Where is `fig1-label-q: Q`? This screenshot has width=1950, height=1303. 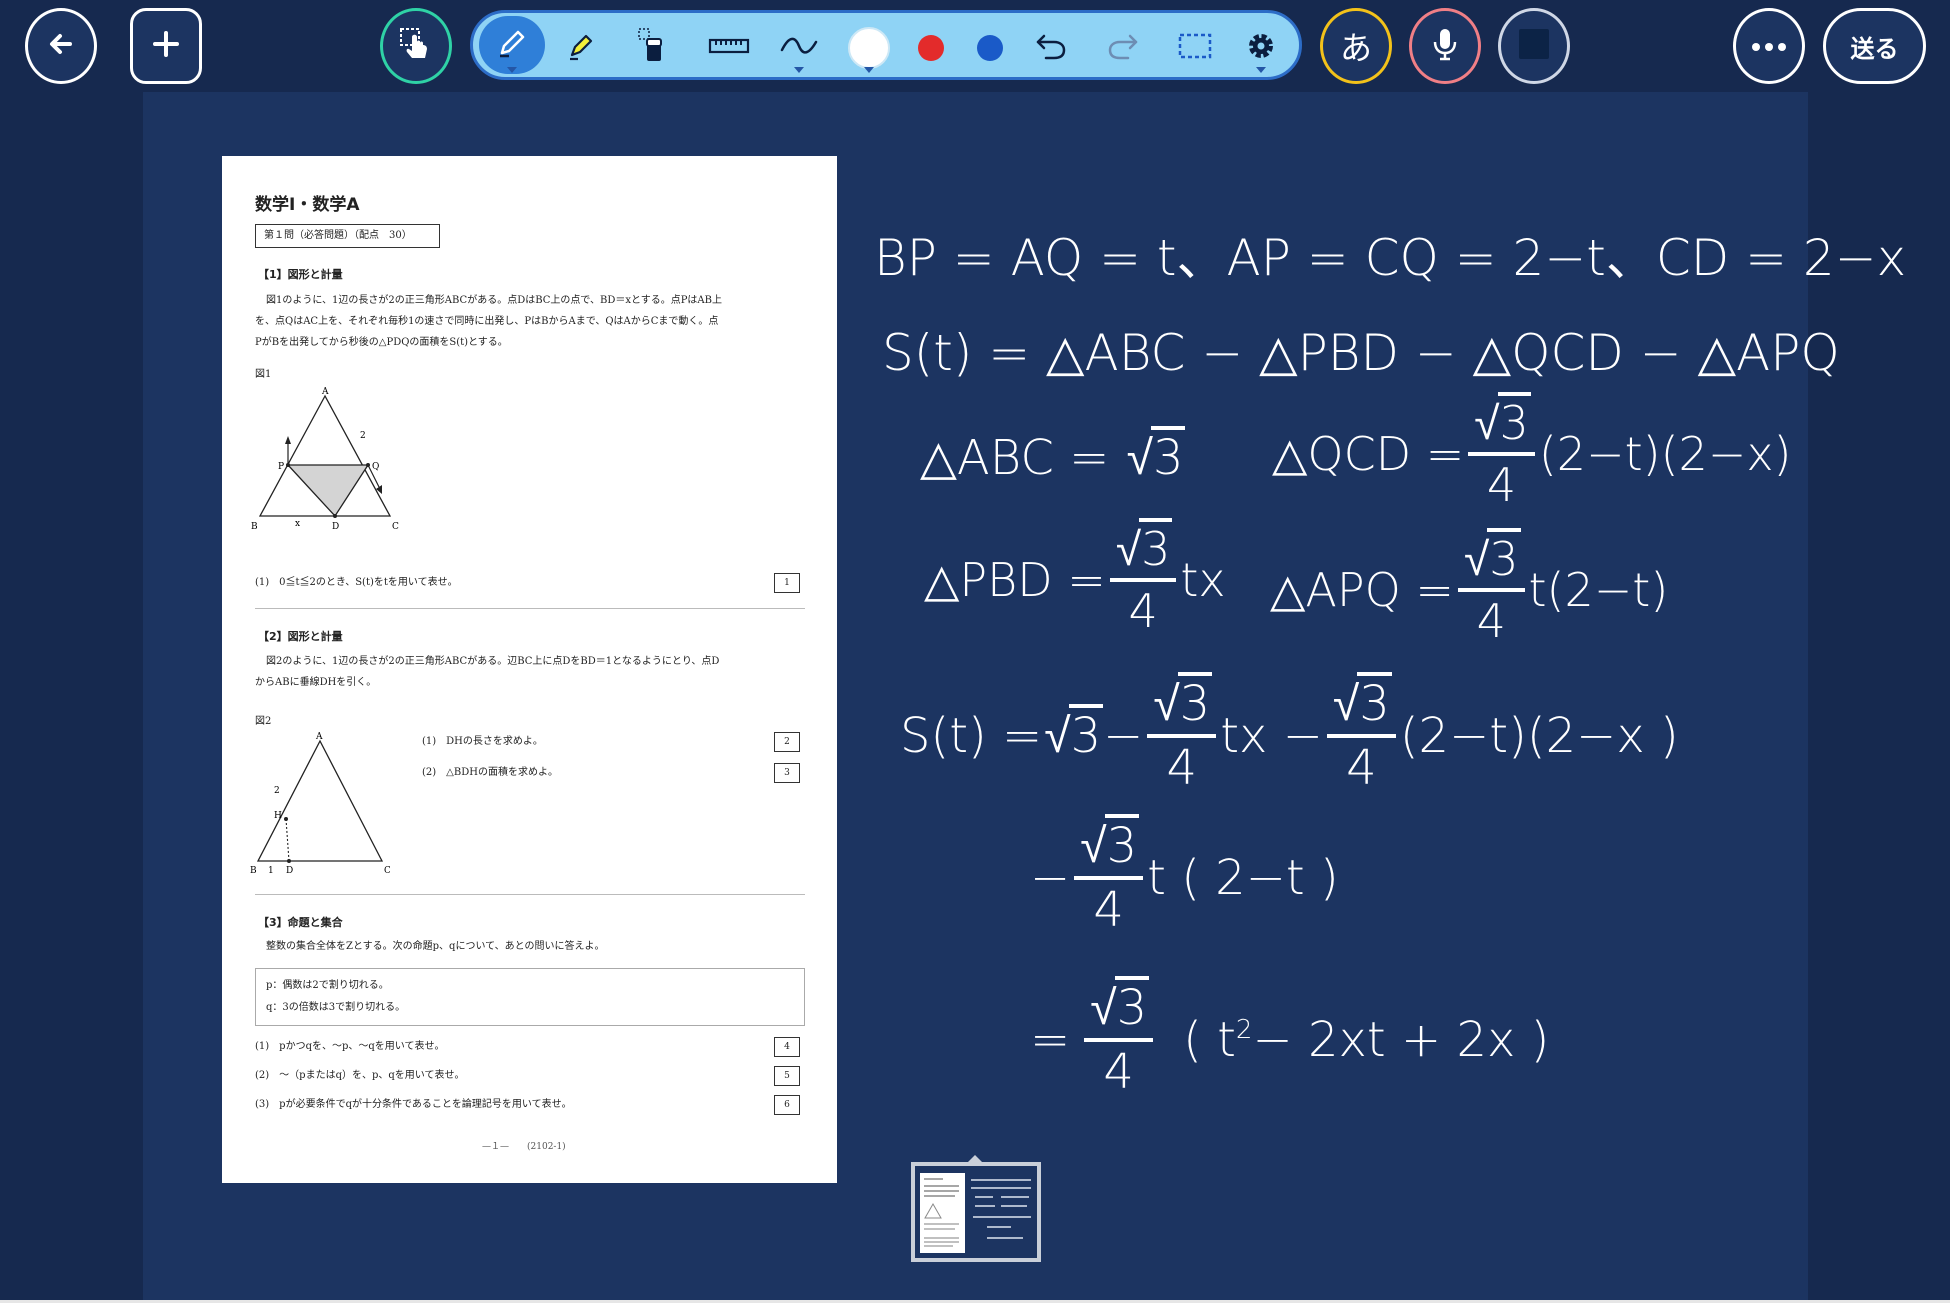
fig1-label-q: Q is located at coordinates (375, 467).